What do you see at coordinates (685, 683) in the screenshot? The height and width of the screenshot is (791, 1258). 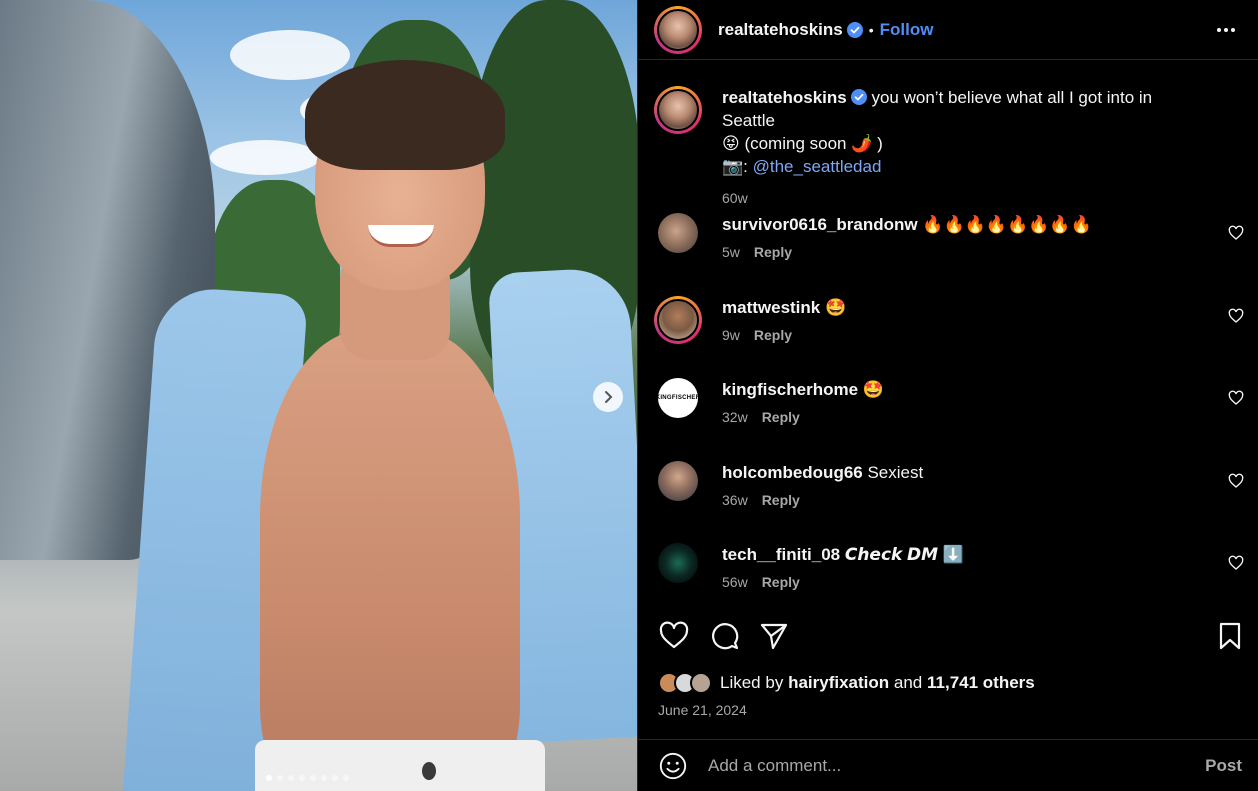 I see `likers-avatars` at bounding box center [685, 683].